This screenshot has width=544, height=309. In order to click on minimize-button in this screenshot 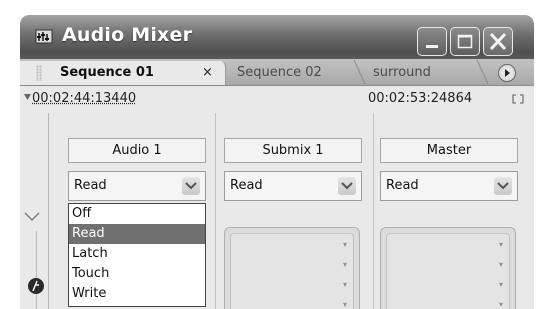, I will do `click(432, 41)`.